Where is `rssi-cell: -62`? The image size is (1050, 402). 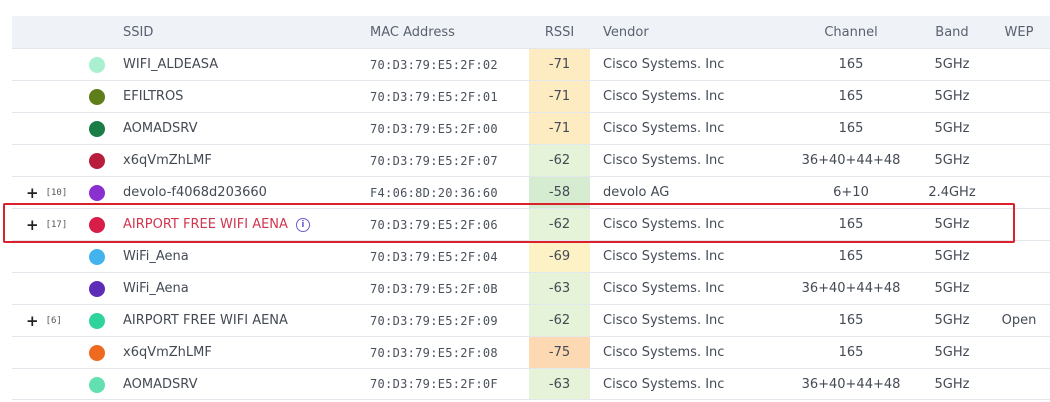 rssi-cell: -62 is located at coordinates (559, 160).